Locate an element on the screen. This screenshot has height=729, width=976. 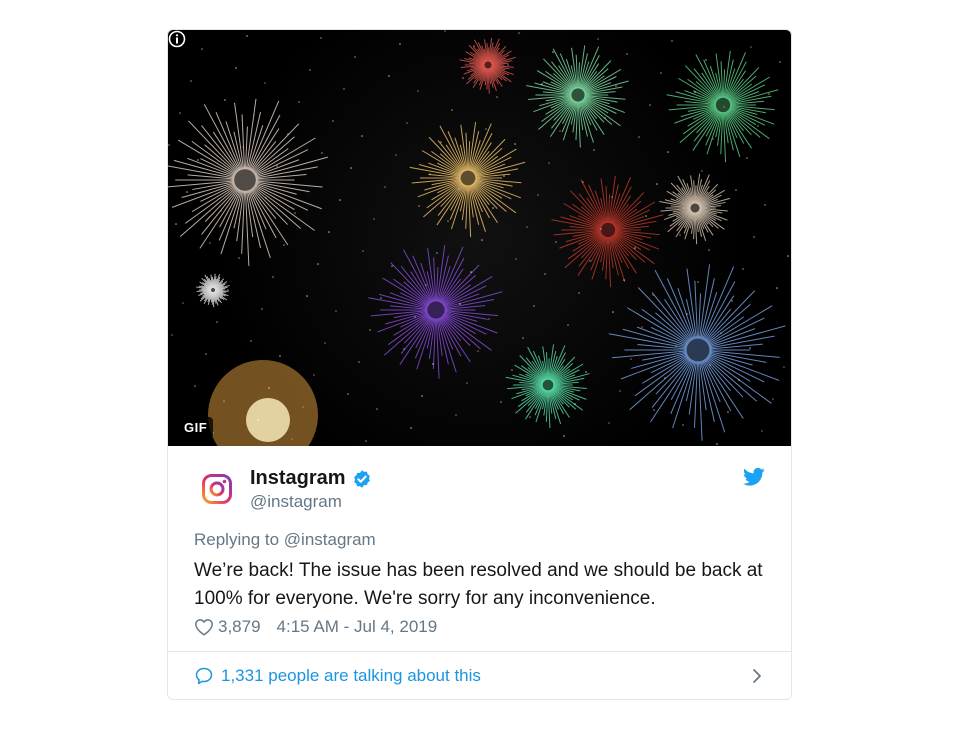
info-circle-icon is located at coordinates (177, 39).